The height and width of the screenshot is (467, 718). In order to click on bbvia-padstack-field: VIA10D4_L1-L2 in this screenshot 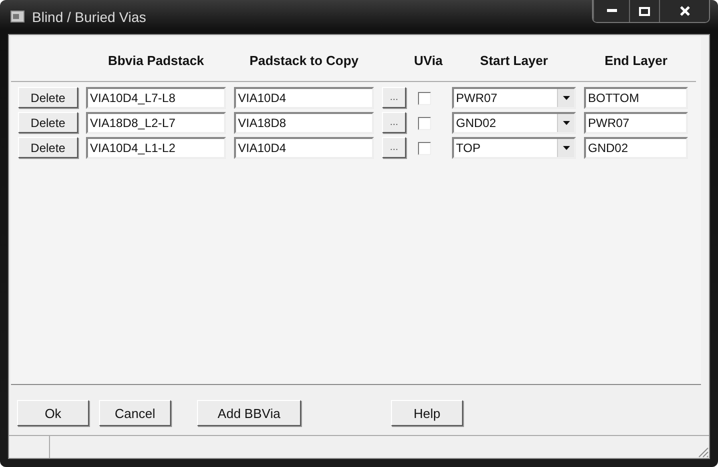, I will do `click(156, 148)`.